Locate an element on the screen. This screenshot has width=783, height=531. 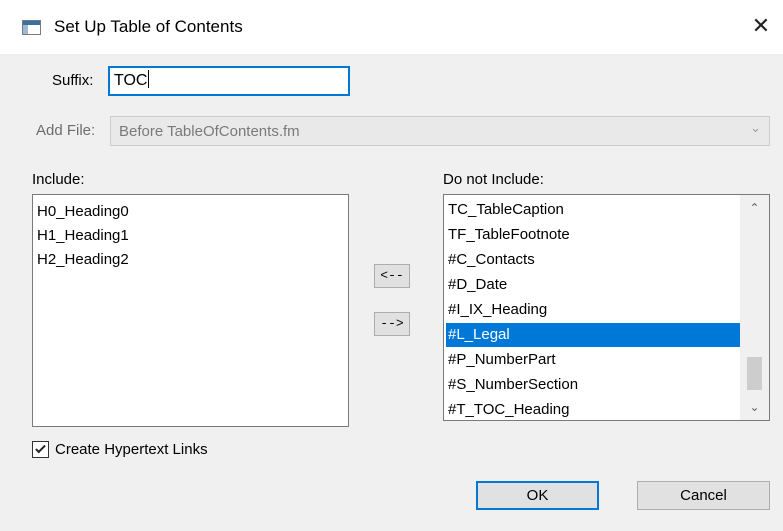
dialog-window-icon is located at coordinates (31, 27).